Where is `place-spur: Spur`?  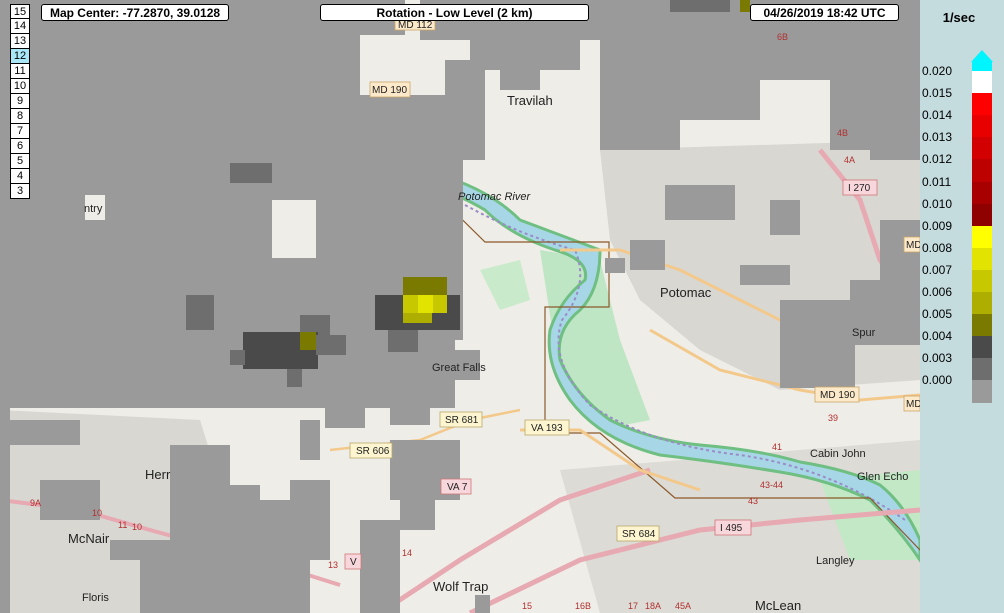 place-spur: Spur is located at coordinates (864, 333).